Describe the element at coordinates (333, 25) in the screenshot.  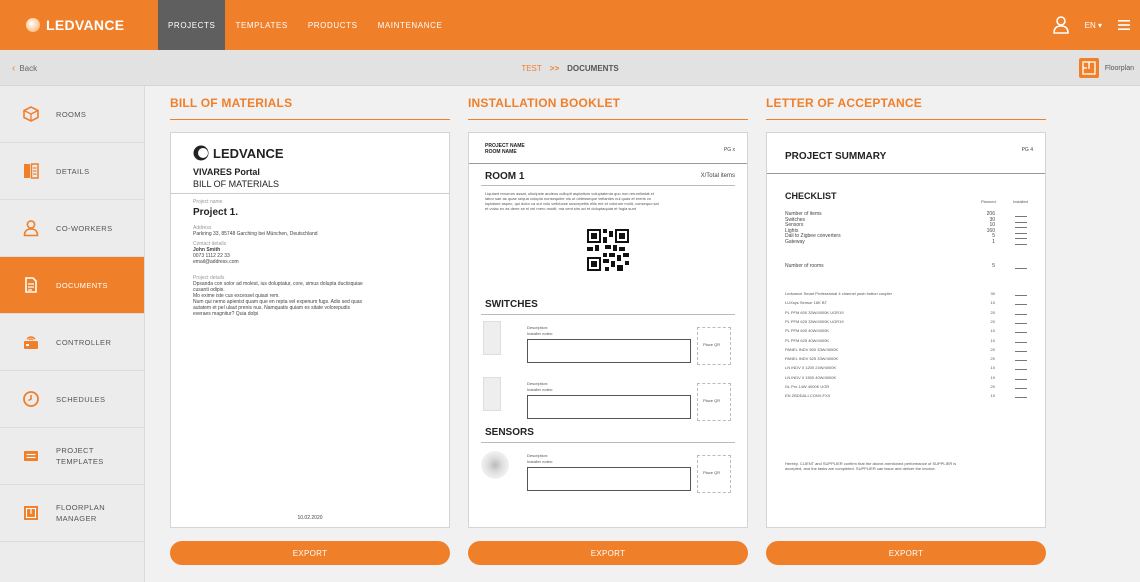
I see `tab-products: PRODUCTS` at that location.